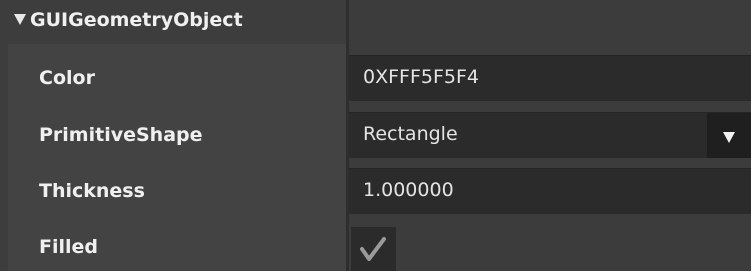  I want to click on primitive-shape-label: PrimitiveShape, so click(121, 135).